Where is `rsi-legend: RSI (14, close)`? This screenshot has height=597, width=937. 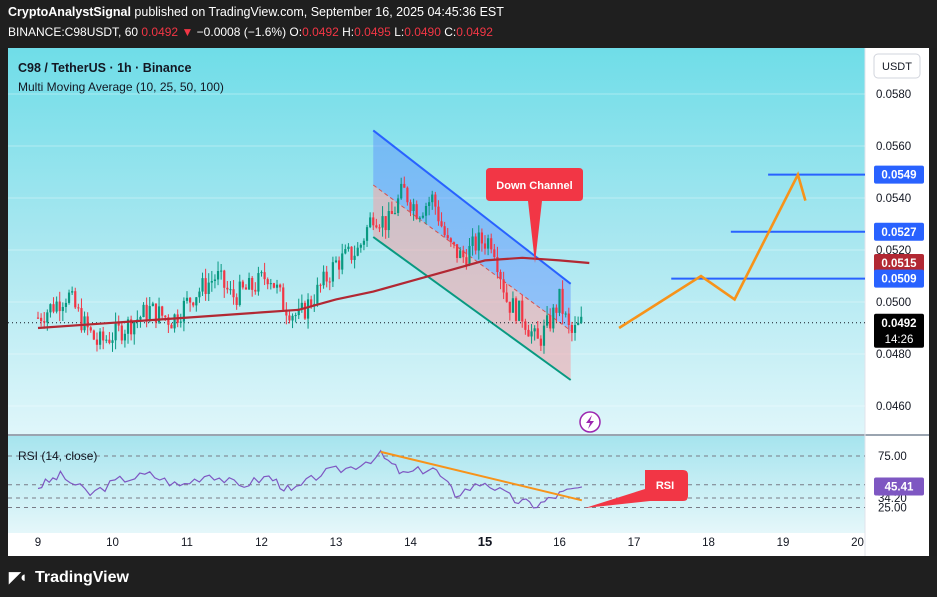
rsi-legend: RSI (14, close) is located at coordinates (57, 456).